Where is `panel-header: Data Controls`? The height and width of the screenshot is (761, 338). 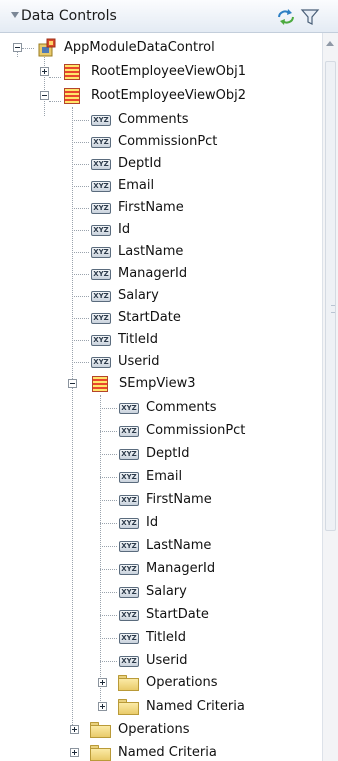 panel-header: Data Controls is located at coordinates (169, 16).